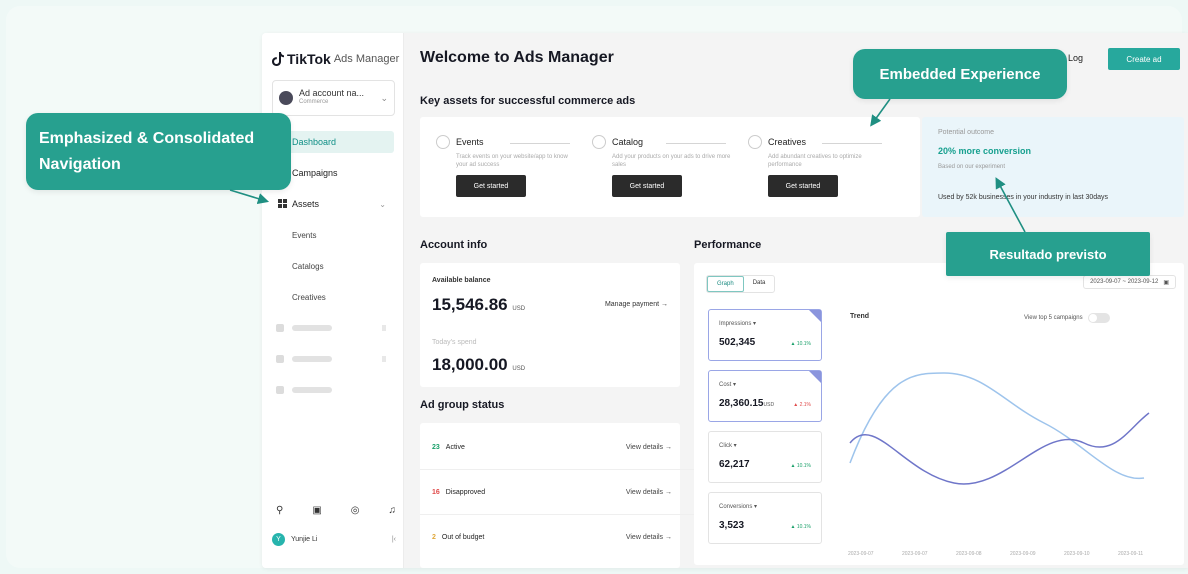 The width and height of the screenshot is (1188, 574). I want to click on calendar-icon: ▣, so click(1166, 282).